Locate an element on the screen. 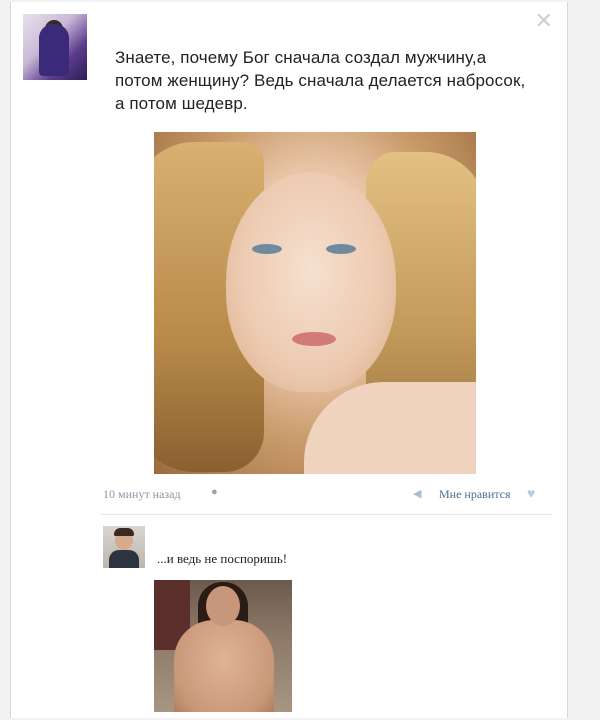  divider is located at coordinates (327, 514).